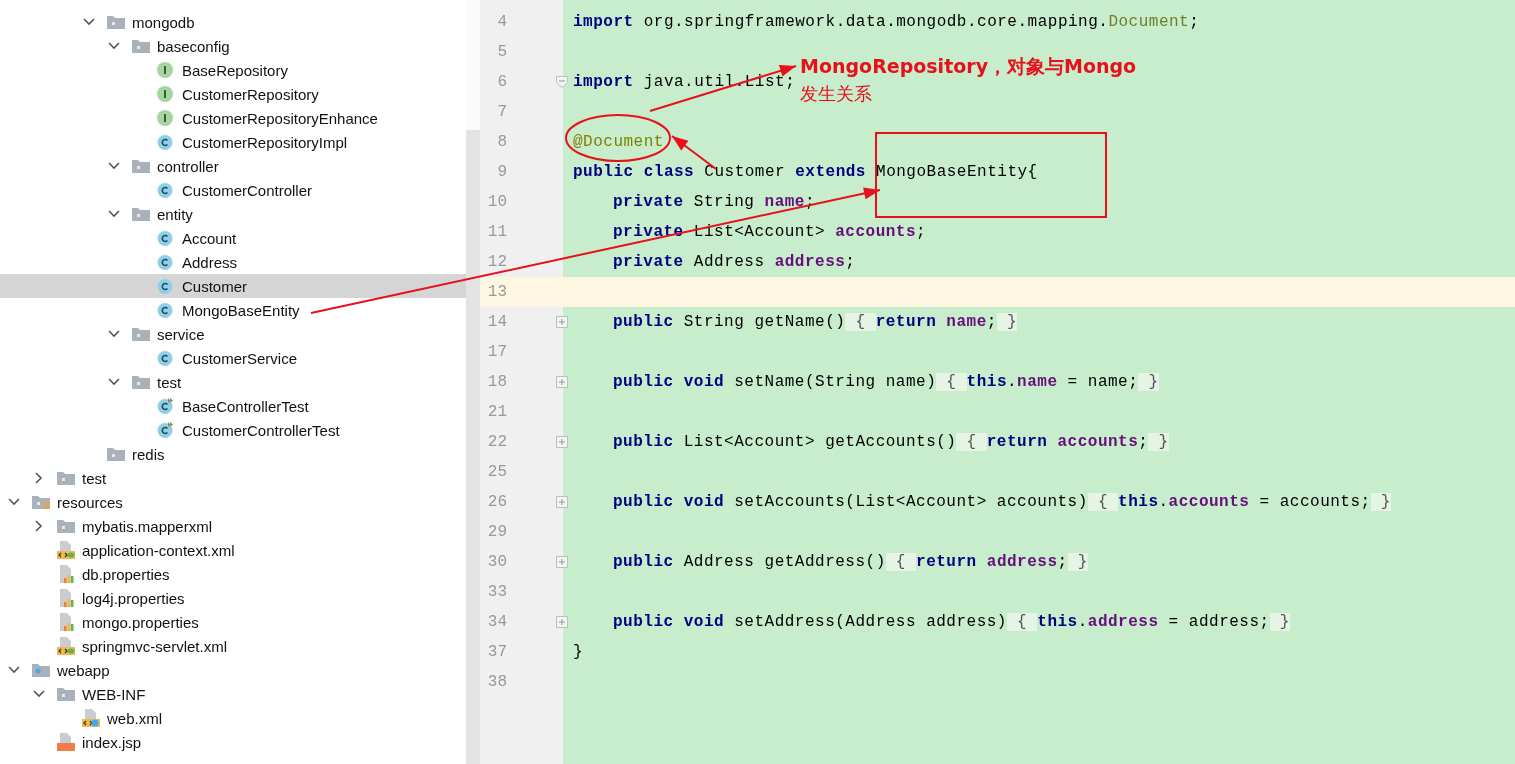  I want to click on tree-item: MongoBaseEntity, so click(233, 310).